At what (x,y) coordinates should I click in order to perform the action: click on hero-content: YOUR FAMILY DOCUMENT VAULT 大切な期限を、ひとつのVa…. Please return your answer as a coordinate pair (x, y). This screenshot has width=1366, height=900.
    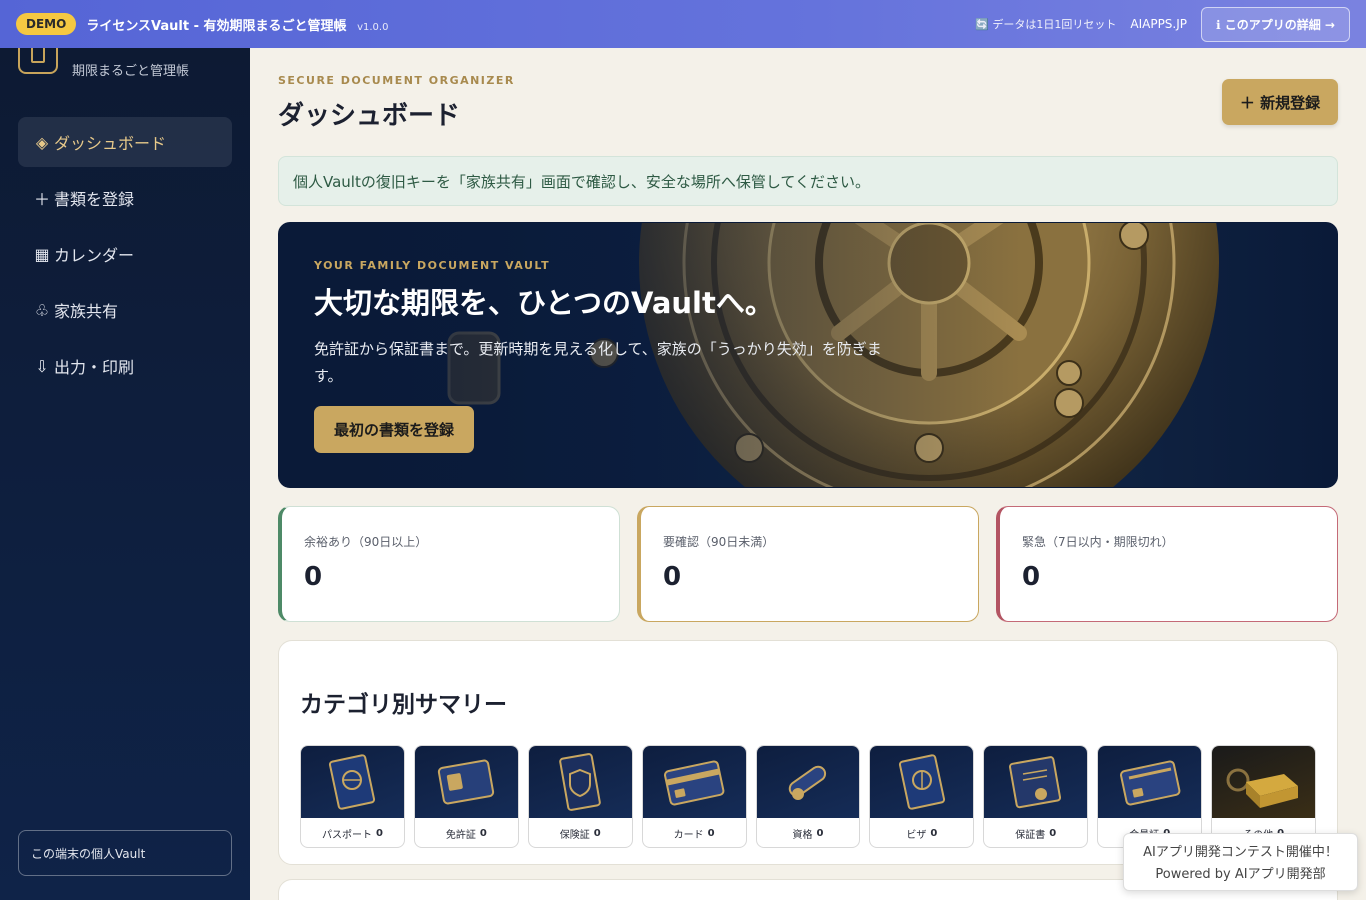
    Looking at the image, I should click on (614, 356).